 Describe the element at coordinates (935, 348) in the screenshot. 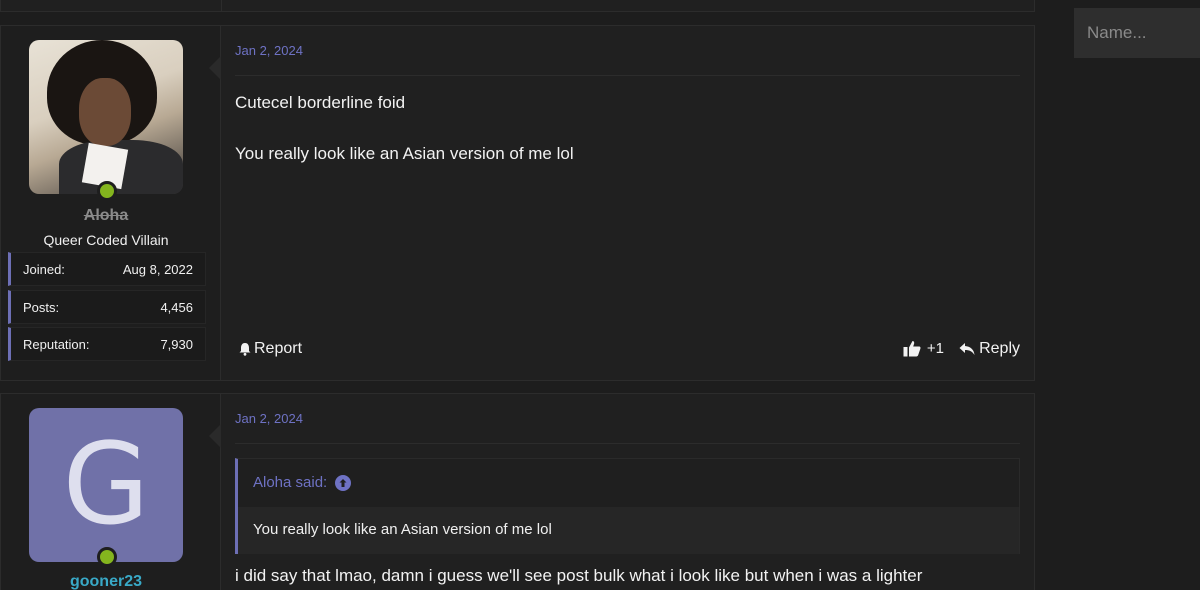

I see `like-count: +1` at that location.